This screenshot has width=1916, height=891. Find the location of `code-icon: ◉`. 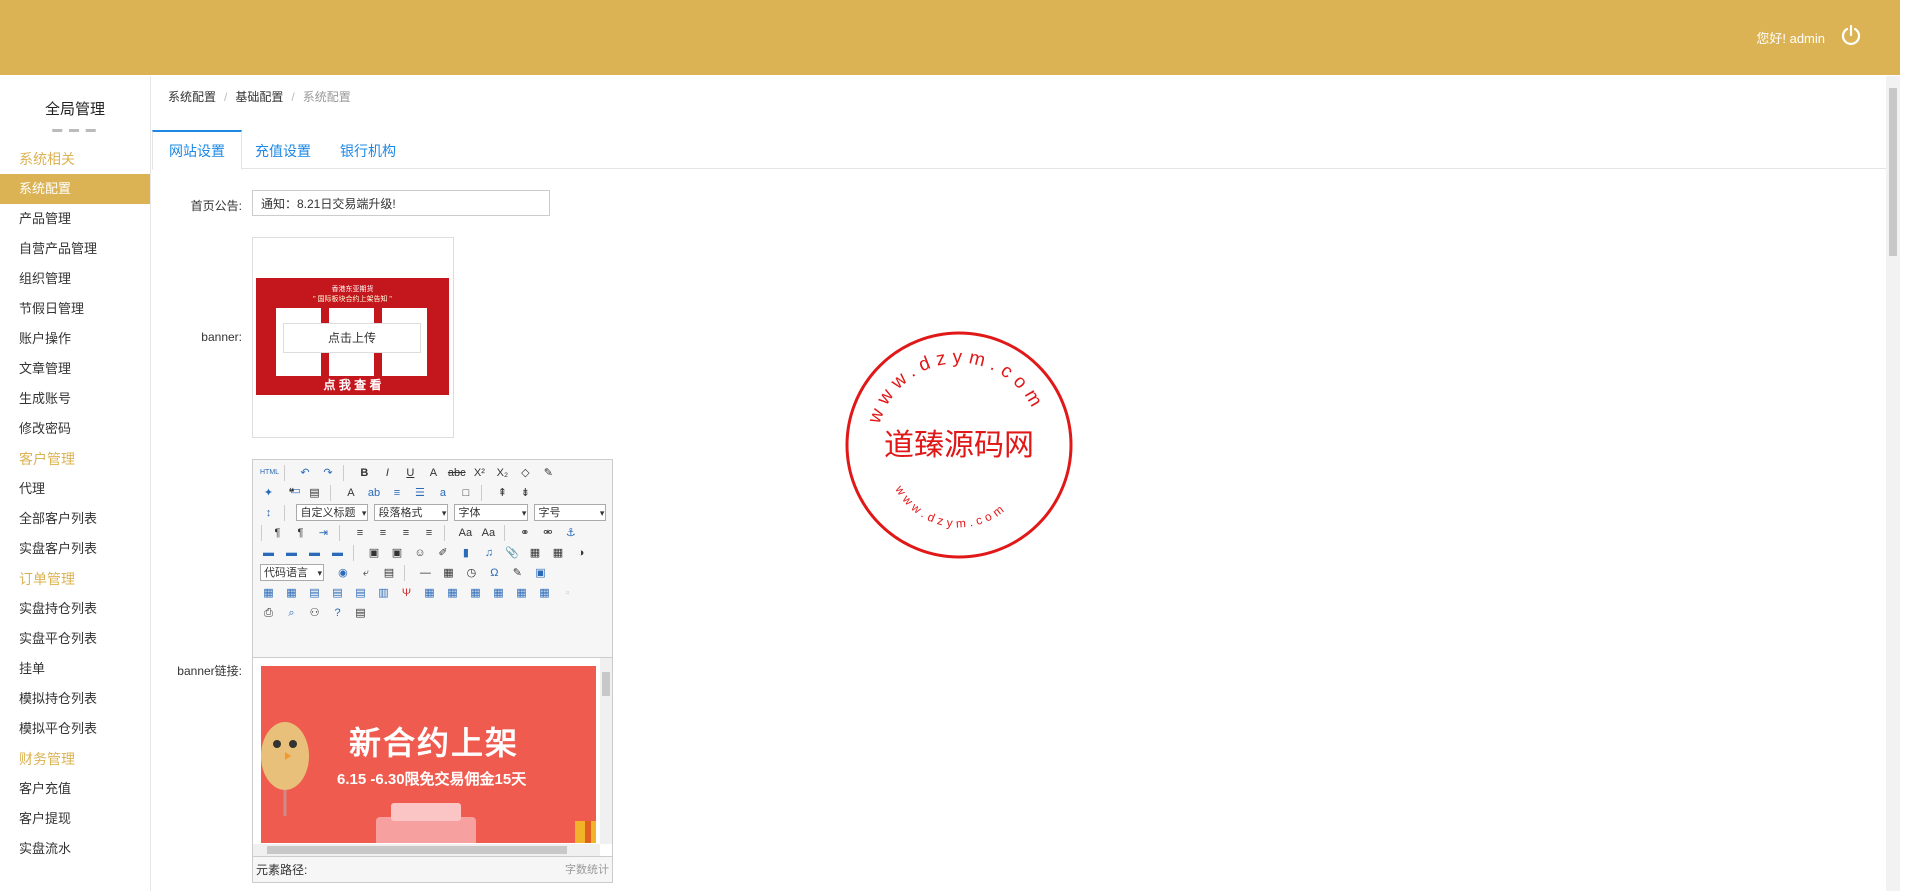

code-icon: ◉ is located at coordinates (342, 573).